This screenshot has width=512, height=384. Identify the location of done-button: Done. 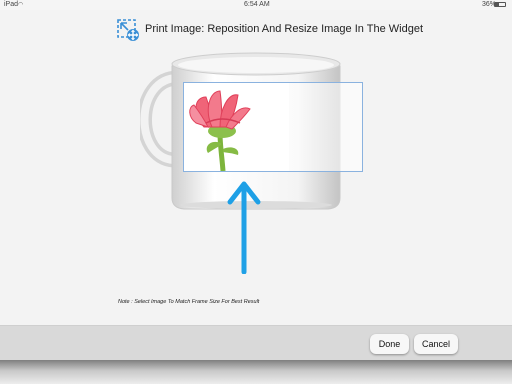
(389, 344).